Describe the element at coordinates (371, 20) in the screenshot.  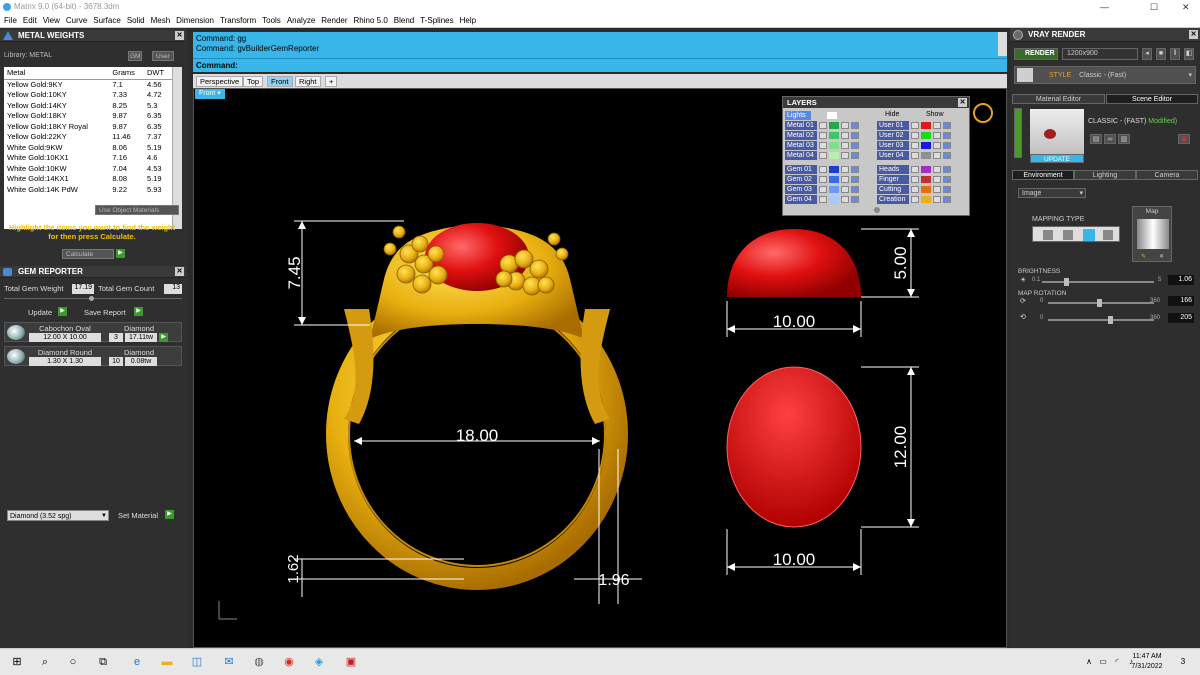
I see `menu-rhino: Rhino 5.0` at that location.